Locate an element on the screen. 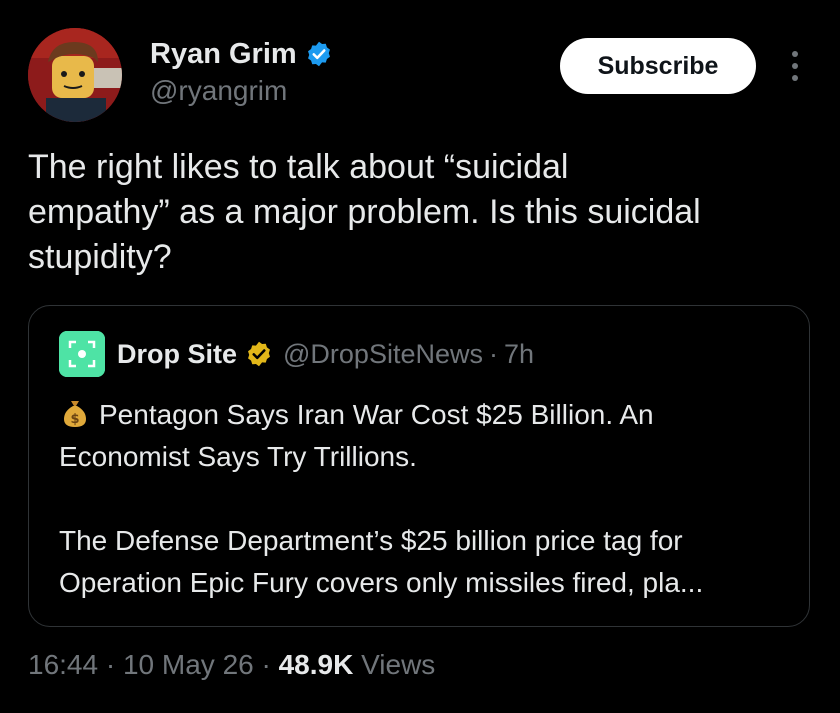  gold-verified-badge-icon is located at coordinates (259, 354).